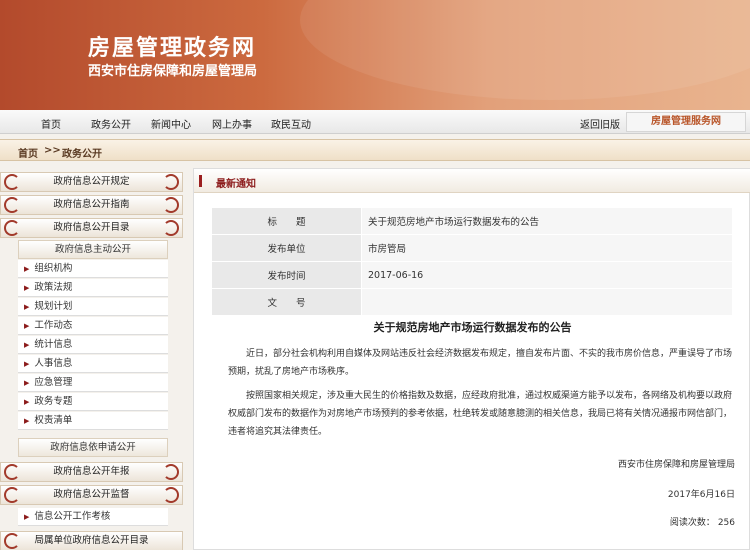 This screenshot has width=750, height=550. I want to click on sidebar-head-label: 政府信息公开规定, so click(91, 181).